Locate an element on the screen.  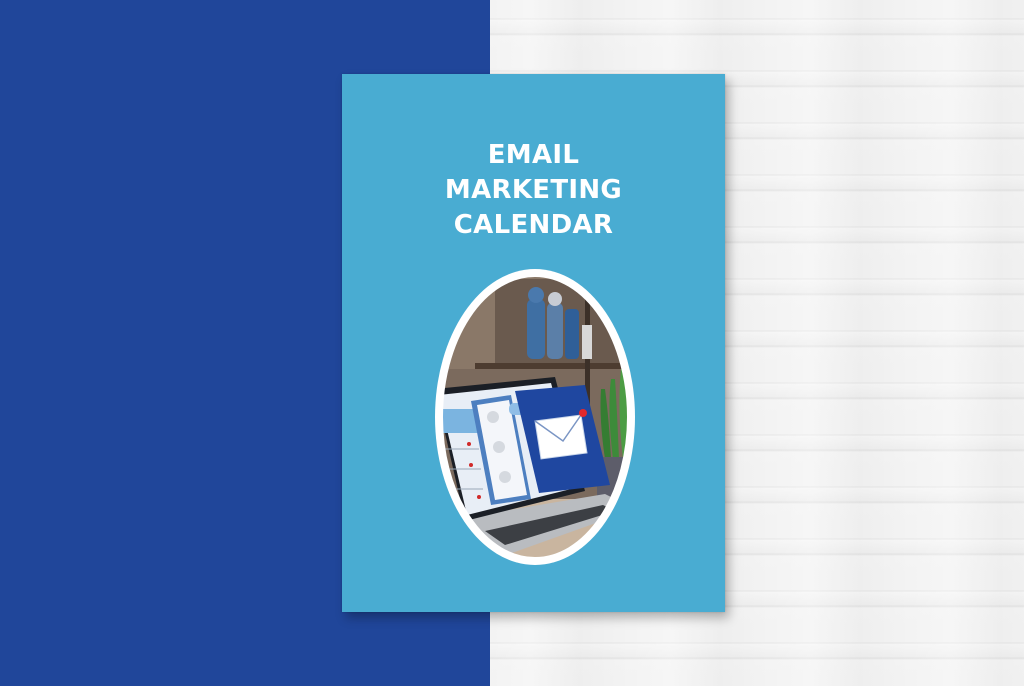
title-line-3: CALENDAR is located at coordinates (533, 225).